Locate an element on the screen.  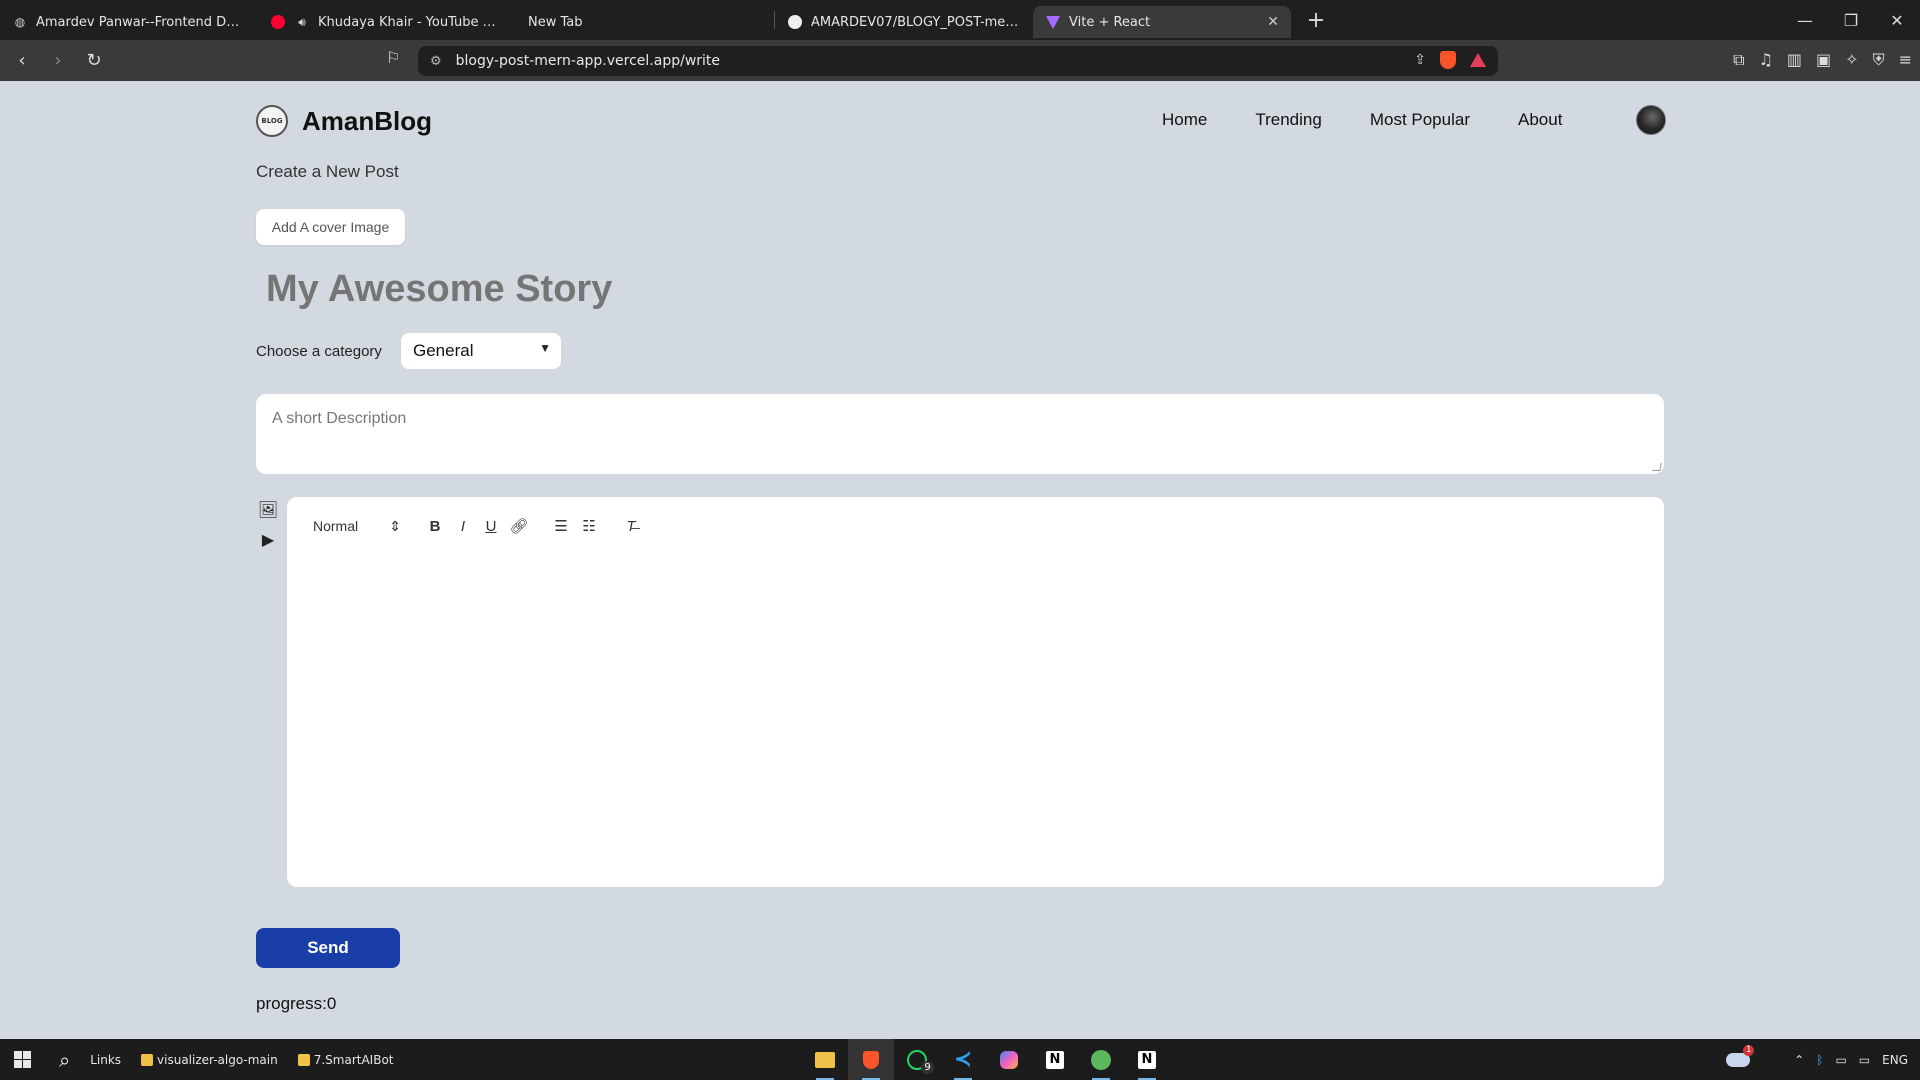
link-icon: 🔗︎ is located at coordinates (519, 526).